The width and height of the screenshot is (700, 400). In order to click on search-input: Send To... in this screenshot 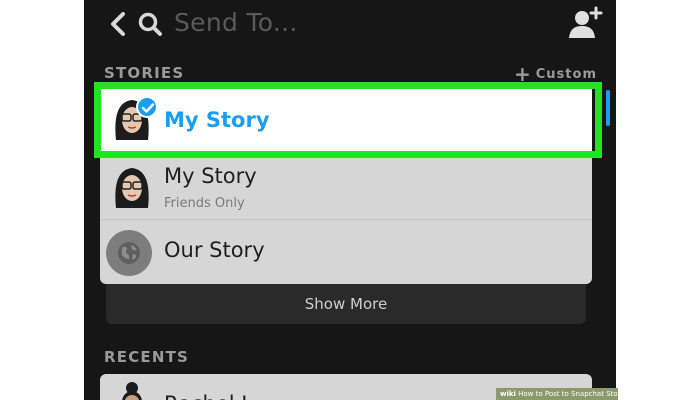, I will do `click(236, 23)`.